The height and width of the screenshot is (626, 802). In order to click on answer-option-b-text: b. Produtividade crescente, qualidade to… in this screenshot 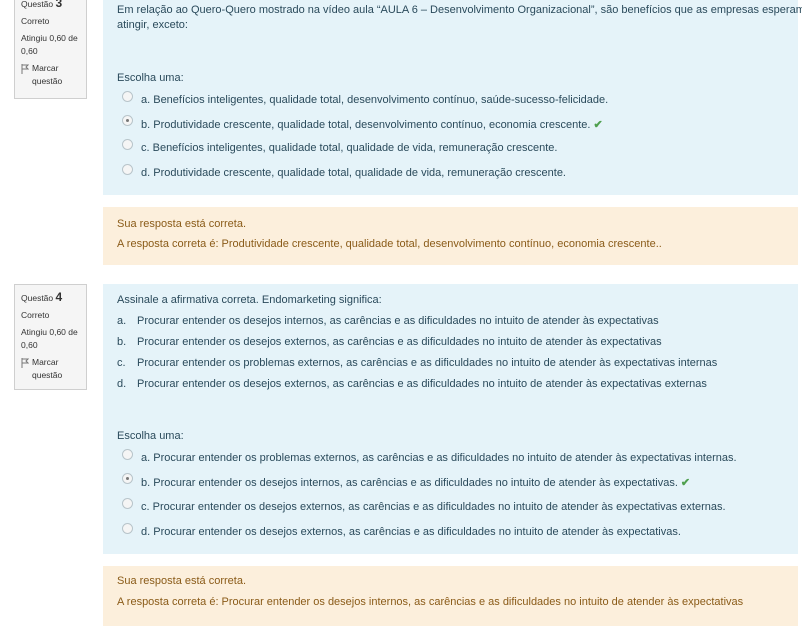, I will do `click(366, 125)`.